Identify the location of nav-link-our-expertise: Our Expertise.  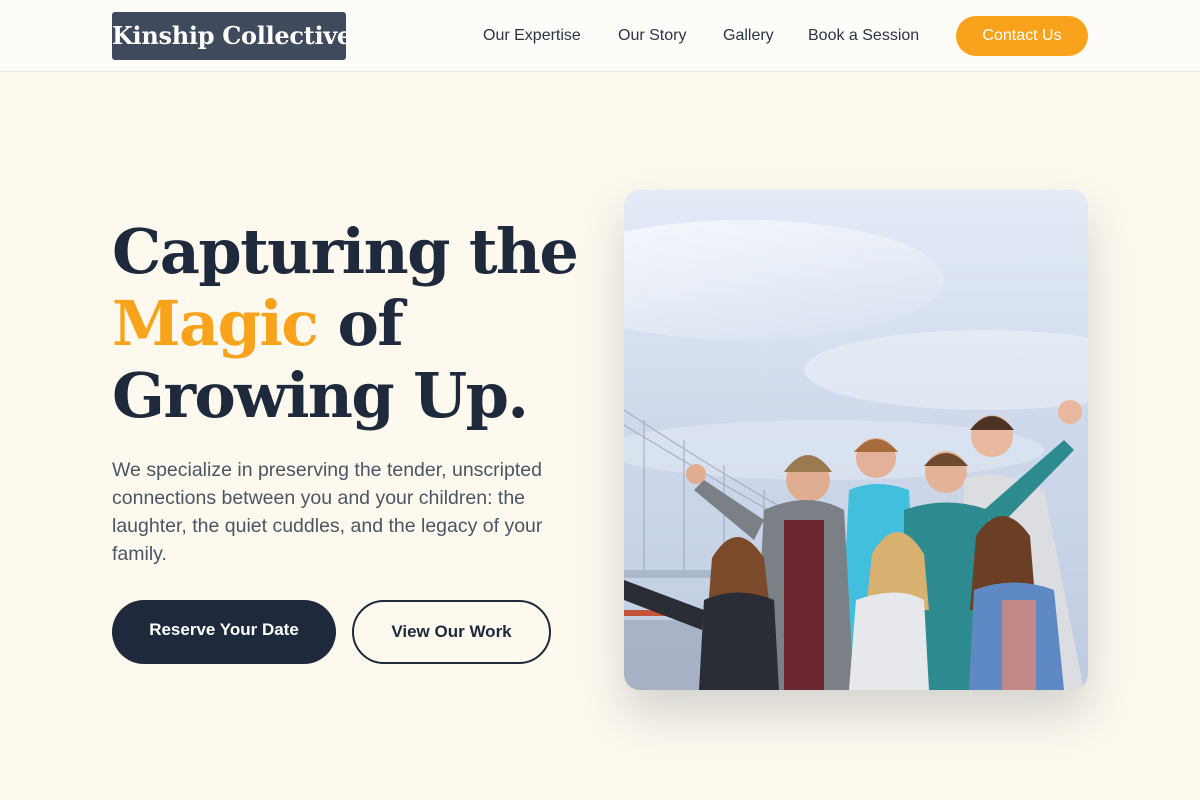
(532, 36).